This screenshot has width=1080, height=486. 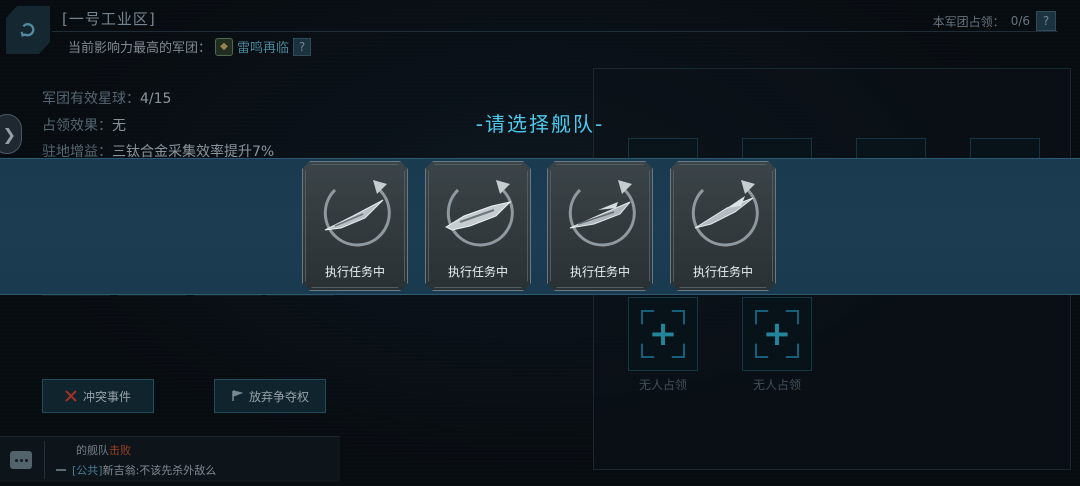 I want to click on frigate-ship-icon, so click(x=356, y=215).